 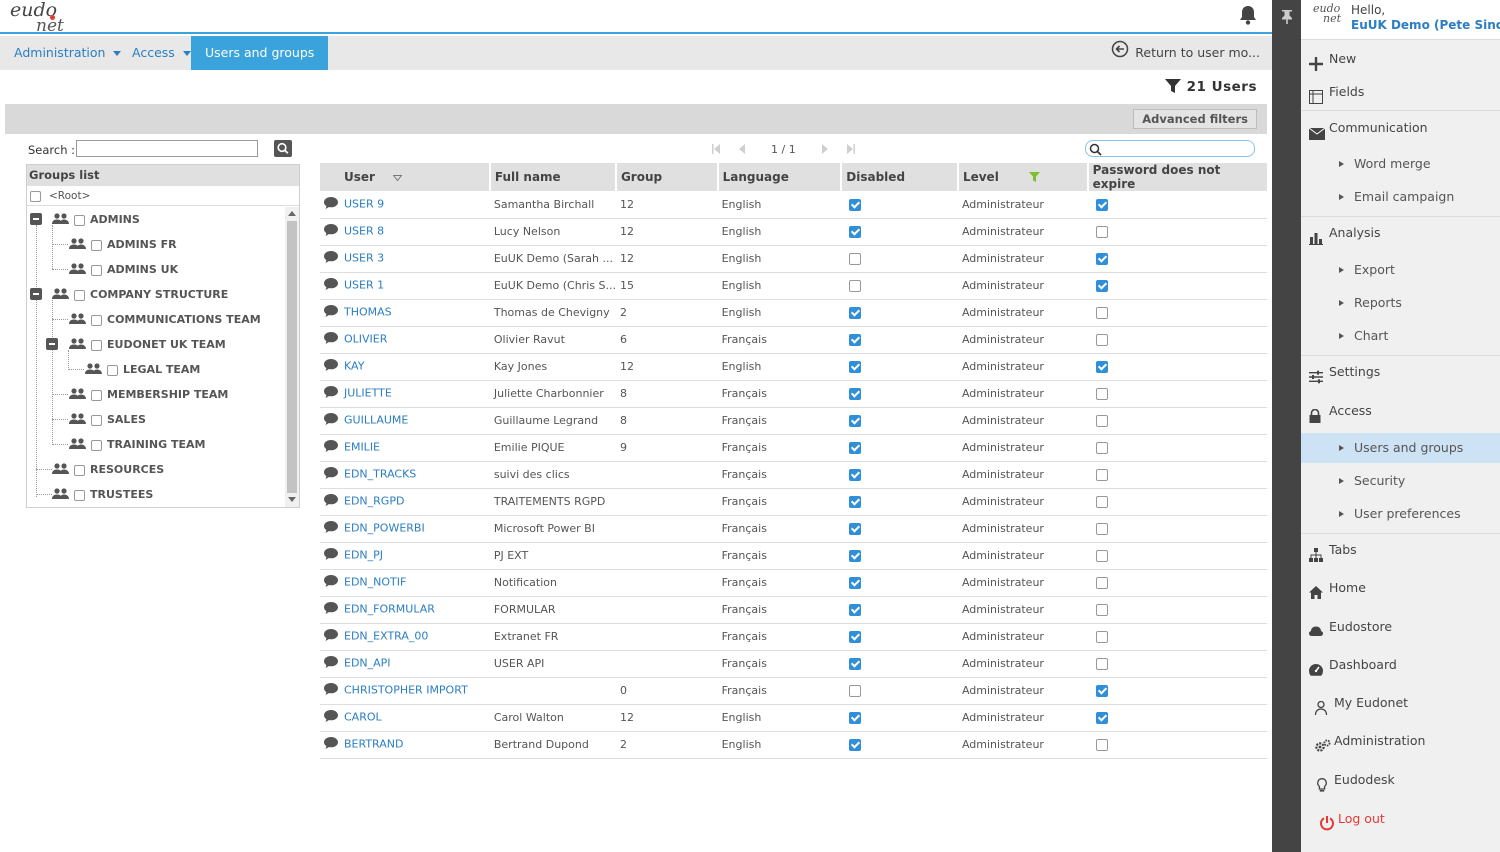 I want to click on user-cell: EDN_POWERBI, so click(x=405, y=529).